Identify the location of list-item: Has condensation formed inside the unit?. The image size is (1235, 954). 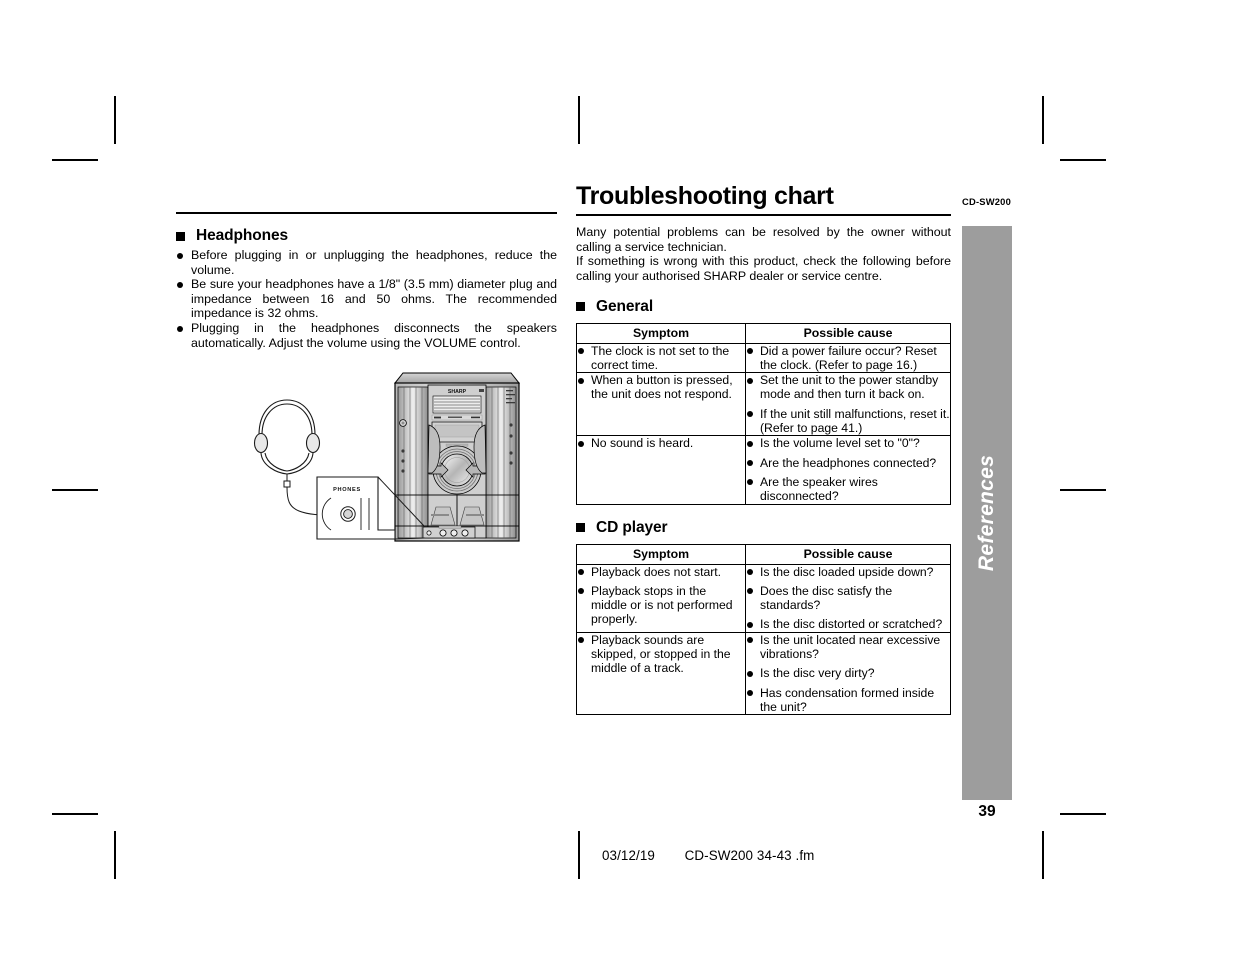
(848, 700).